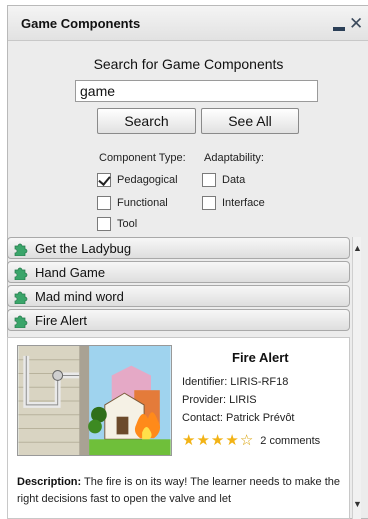 This screenshot has height=519, width=368. Describe the element at coordinates (146, 121) in the screenshot. I see `search-button: Search` at that location.